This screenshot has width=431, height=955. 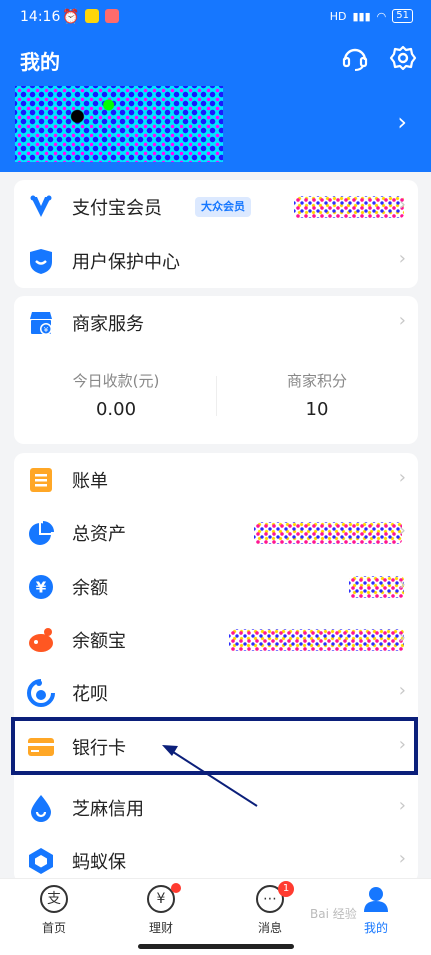 What do you see at coordinates (40, 62) in the screenshot?
I see `page-title: 我的` at bounding box center [40, 62].